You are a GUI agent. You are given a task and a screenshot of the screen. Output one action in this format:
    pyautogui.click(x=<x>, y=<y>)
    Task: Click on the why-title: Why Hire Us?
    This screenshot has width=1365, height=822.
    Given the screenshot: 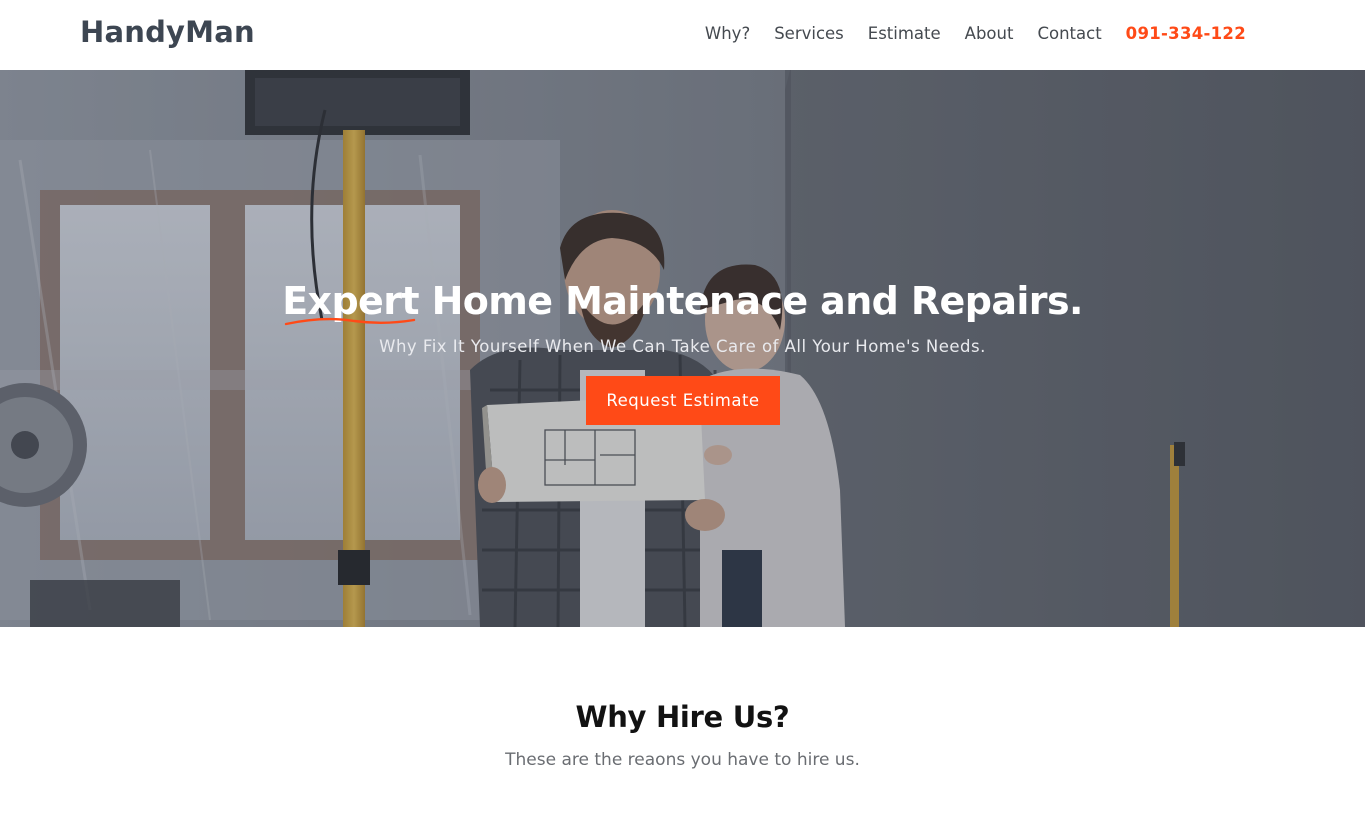 What is the action you would take?
    pyautogui.click(x=682, y=717)
    